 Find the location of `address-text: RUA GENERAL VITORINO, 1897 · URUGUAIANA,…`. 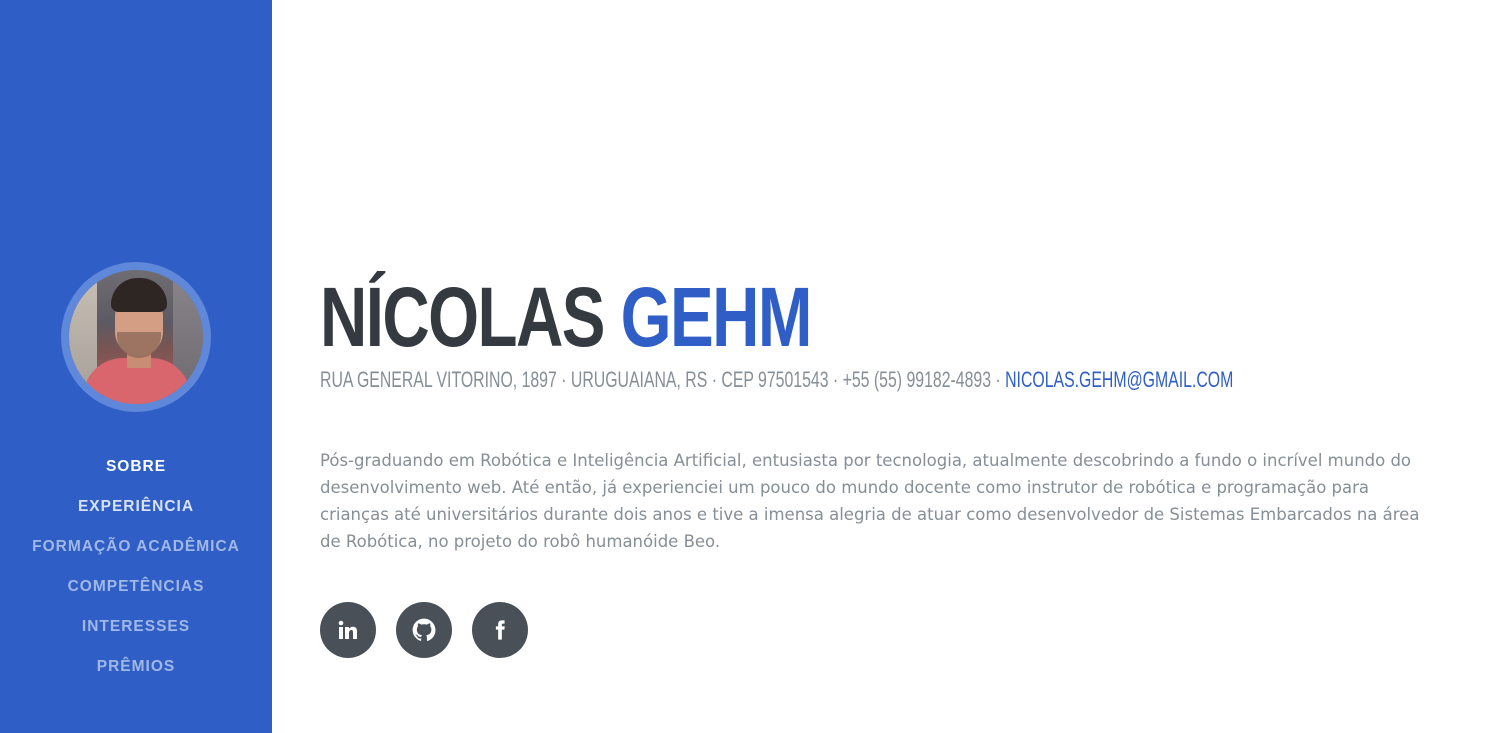

address-text: RUA GENERAL VITORINO, 1897 · URUGUAIANA,… is located at coordinates (660, 379).